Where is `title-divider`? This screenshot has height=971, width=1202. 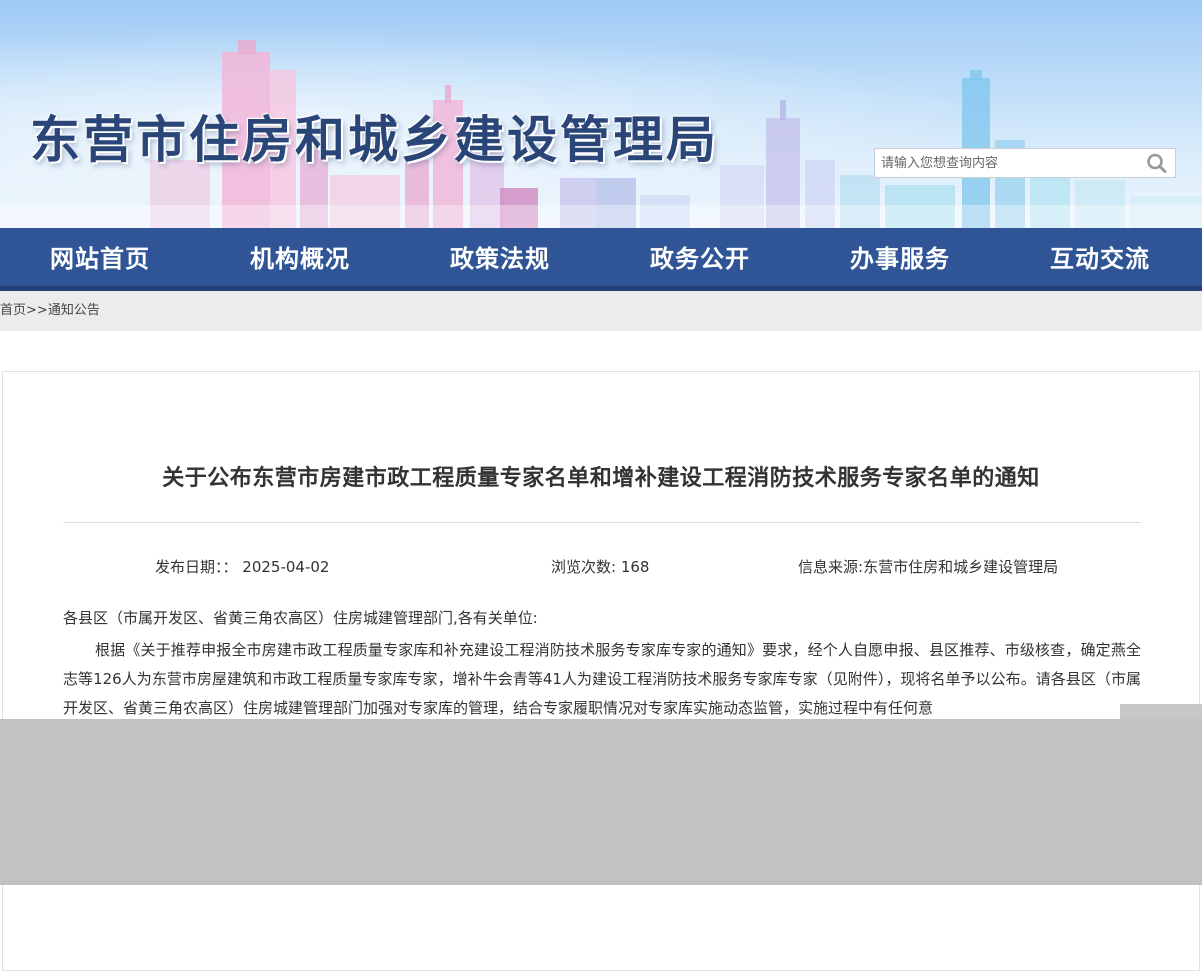
title-divider is located at coordinates (602, 522).